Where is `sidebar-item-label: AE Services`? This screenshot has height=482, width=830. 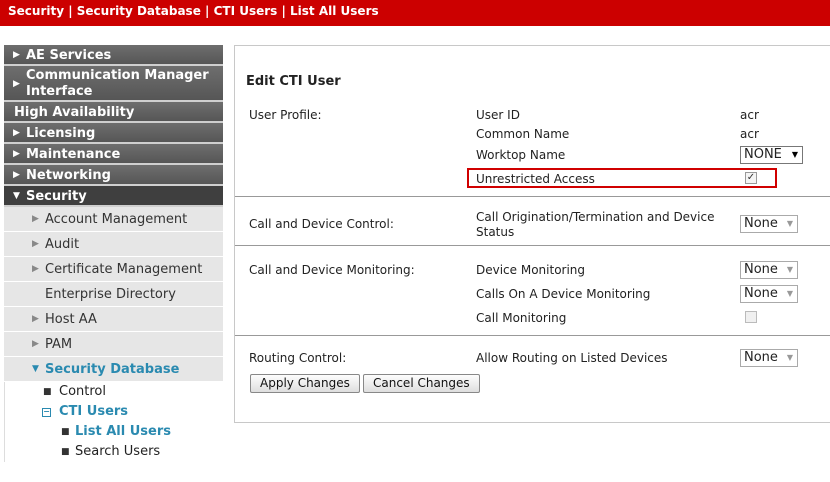
sidebar-item-label: AE Services is located at coordinates (69, 55).